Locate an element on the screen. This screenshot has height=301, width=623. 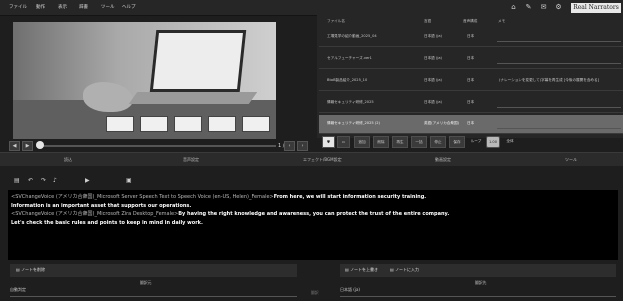
target-lang-select: 日本語 (ja) is located at coordinates (478, 292).